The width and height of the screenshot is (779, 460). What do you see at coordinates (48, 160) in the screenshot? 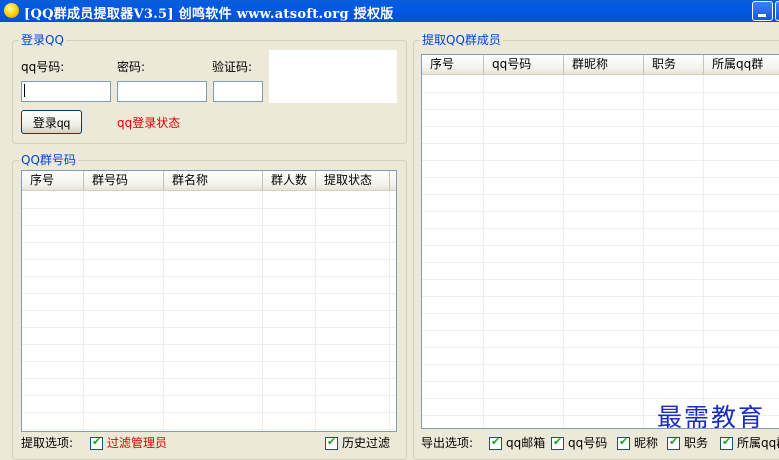
I see `qq-group-title: QQ群号码` at bounding box center [48, 160].